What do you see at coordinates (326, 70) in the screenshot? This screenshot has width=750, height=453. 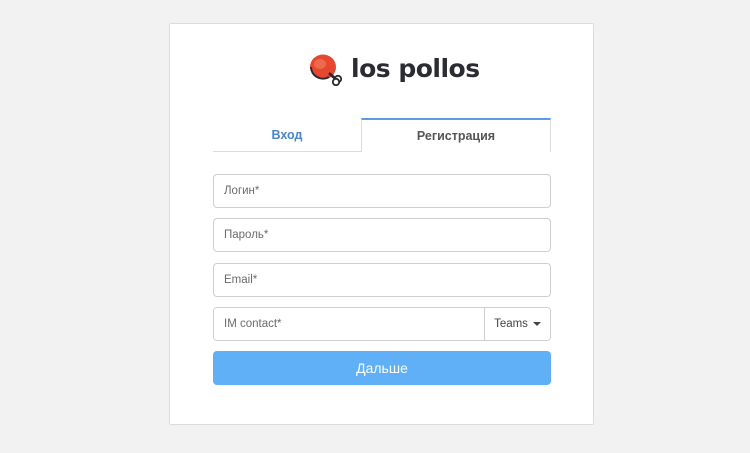 I see `chicken-leg-icon` at bounding box center [326, 70].